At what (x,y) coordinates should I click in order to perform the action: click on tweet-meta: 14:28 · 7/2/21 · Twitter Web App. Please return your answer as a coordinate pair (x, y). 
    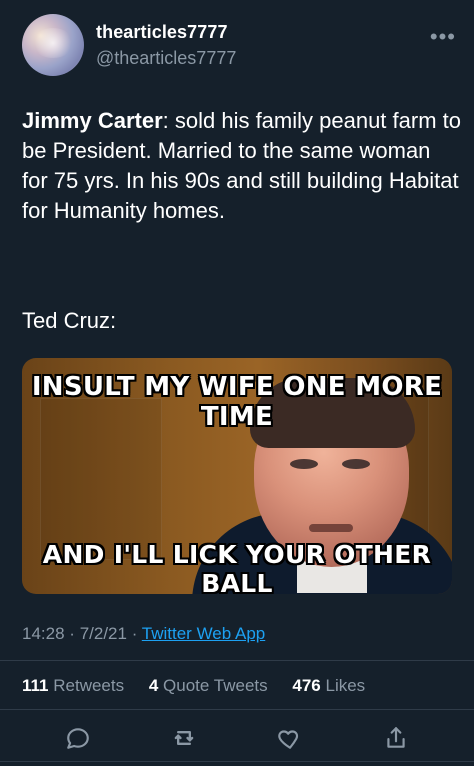
    Looking at the image, I should click on (143, 634).